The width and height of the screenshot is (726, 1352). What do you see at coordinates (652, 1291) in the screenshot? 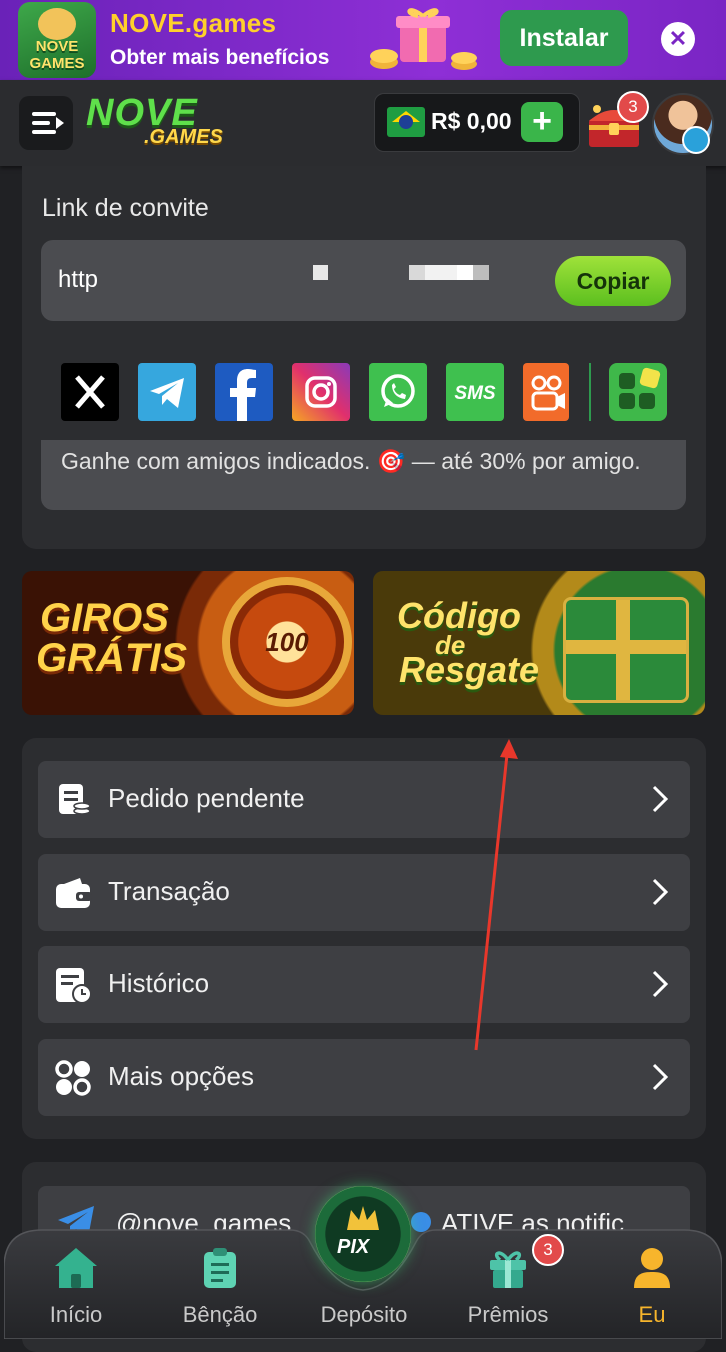
I see `nav-item-me: Eu` at bounding box center [652, 1291].